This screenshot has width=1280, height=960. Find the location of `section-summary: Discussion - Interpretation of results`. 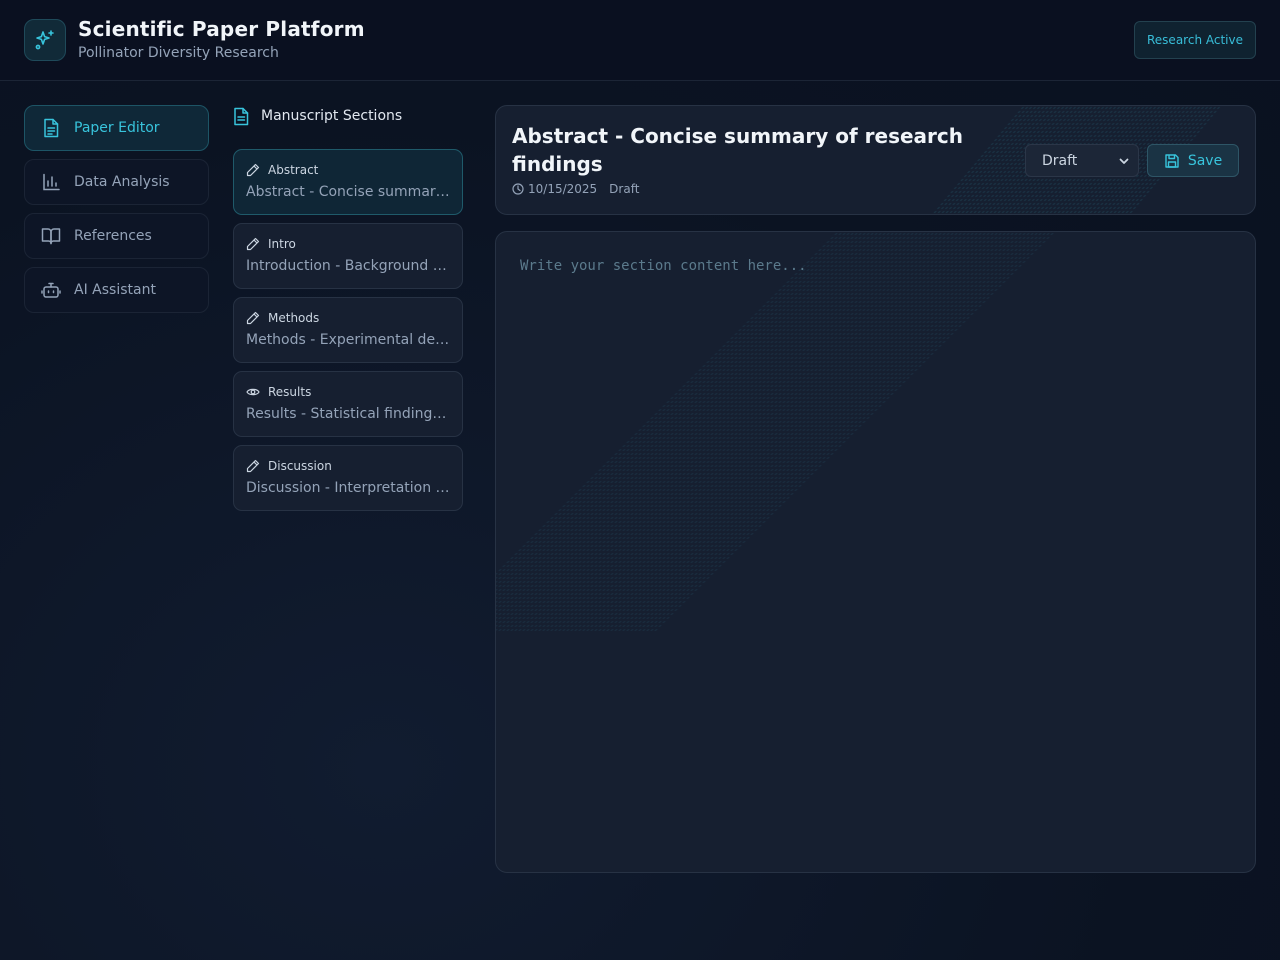

section-summary: Discussion - Interpretation of results is located at coordinates (348, 488).